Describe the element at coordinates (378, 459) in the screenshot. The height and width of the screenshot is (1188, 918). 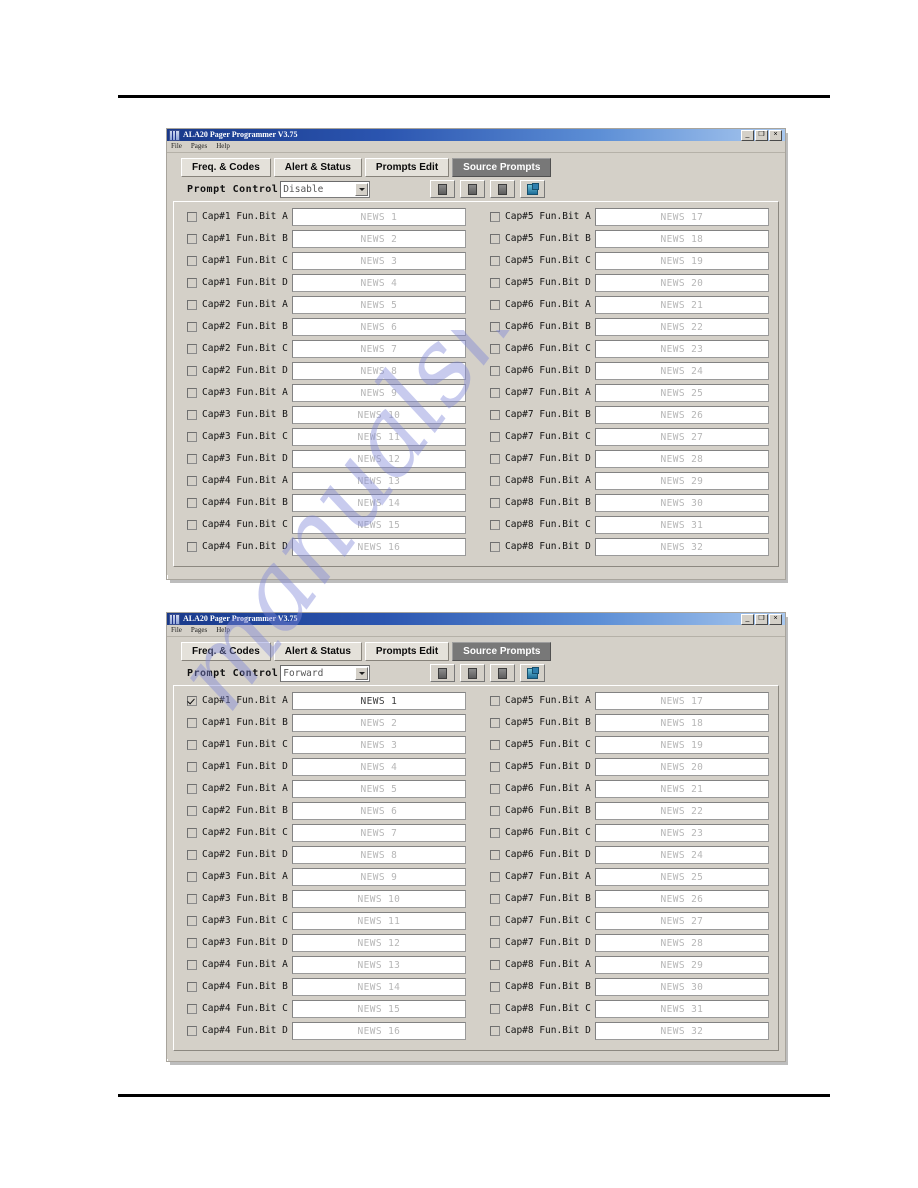
I see `prompt-input-left-11: NEWS 12` at that location.